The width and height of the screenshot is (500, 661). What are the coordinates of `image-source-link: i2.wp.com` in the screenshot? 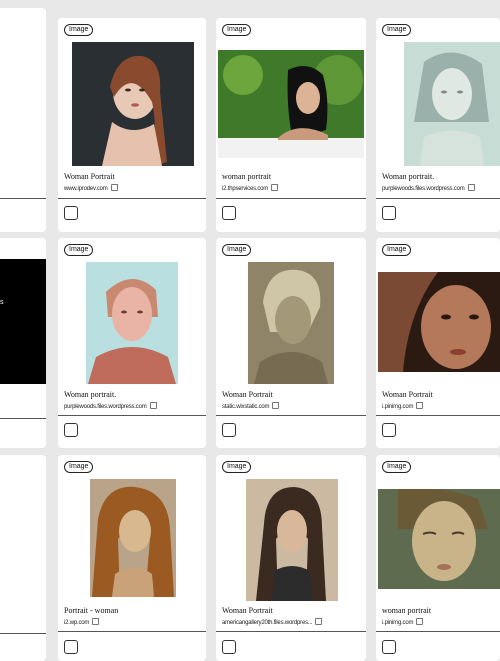 It's located at (82, 622).